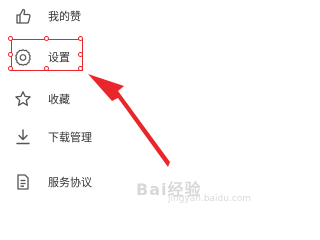 The height and width of the screenshot is (240, 320). What do you see at coordinates (59, 99) in the screenshot?
I see `menu-item-label: 收藏` at bounding box center [59, 99].